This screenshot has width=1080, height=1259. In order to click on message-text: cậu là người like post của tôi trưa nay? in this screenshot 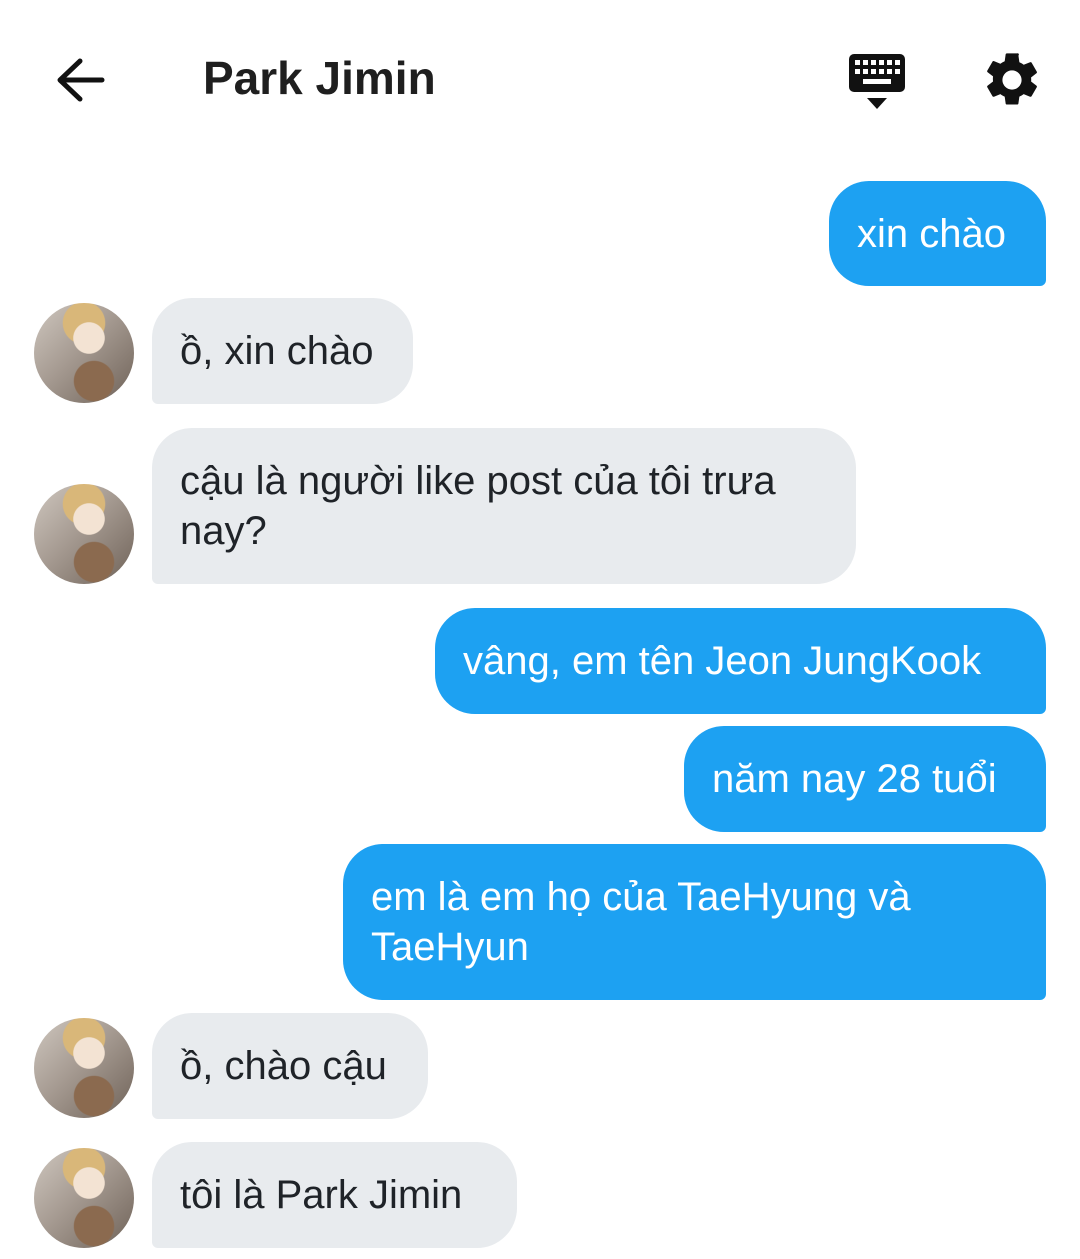, I will do `click(478, 506)`.